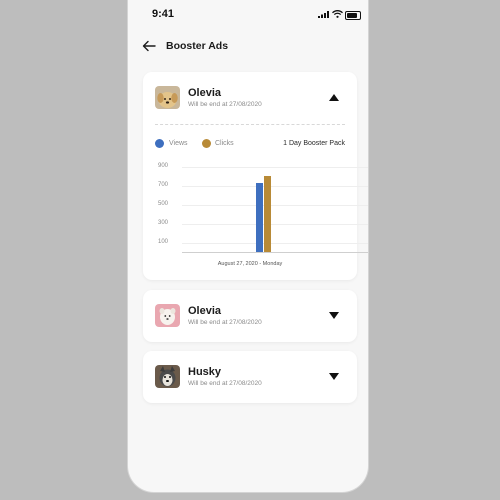 Image resolution: width=500 pixels, height=500 pixels. Describe the element at coordinates (353, 15) in the screenshot. I see `battery-icon` at that location.